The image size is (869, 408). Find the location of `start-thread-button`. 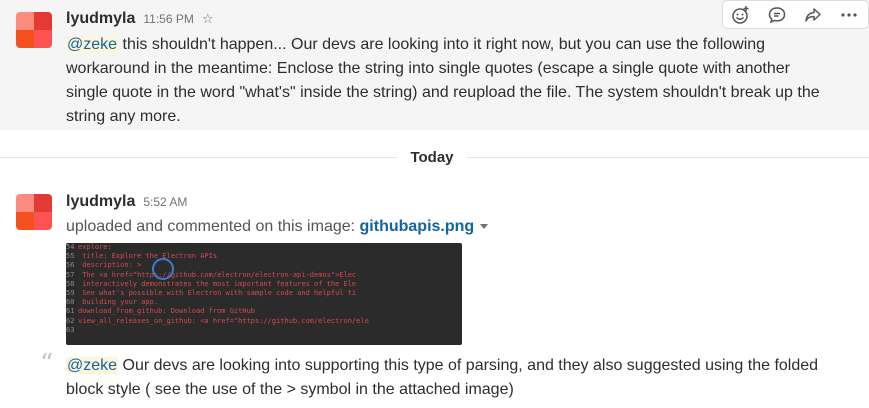

start-thread-button is located at coordinates (777, 14).